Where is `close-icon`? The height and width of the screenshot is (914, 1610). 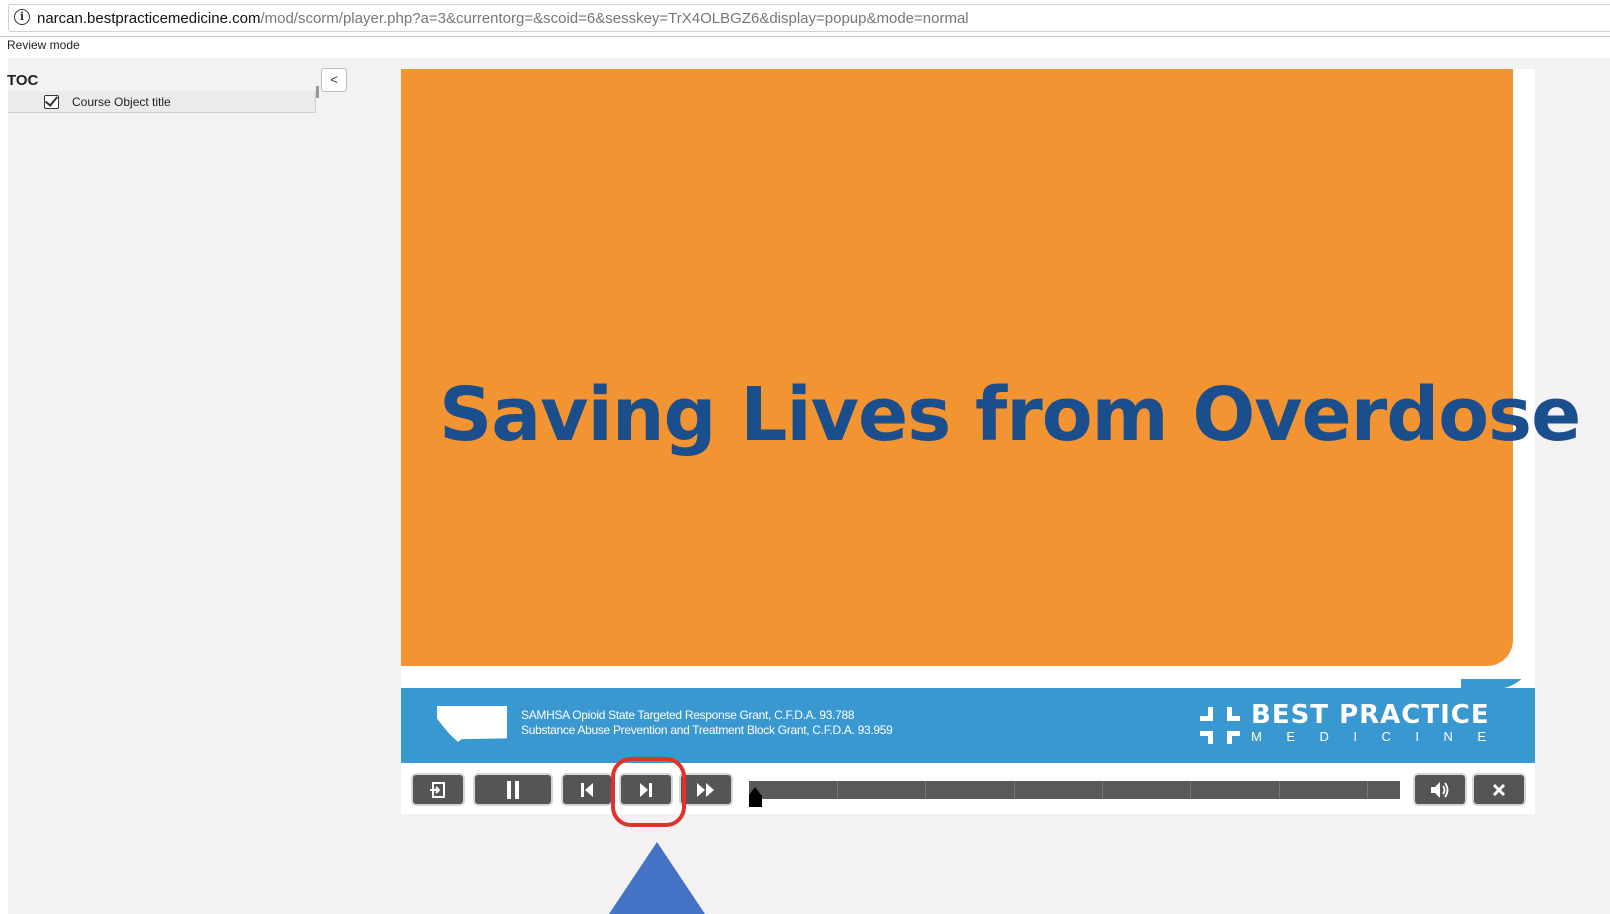 close-icon is located at coordinates (1499, 789).